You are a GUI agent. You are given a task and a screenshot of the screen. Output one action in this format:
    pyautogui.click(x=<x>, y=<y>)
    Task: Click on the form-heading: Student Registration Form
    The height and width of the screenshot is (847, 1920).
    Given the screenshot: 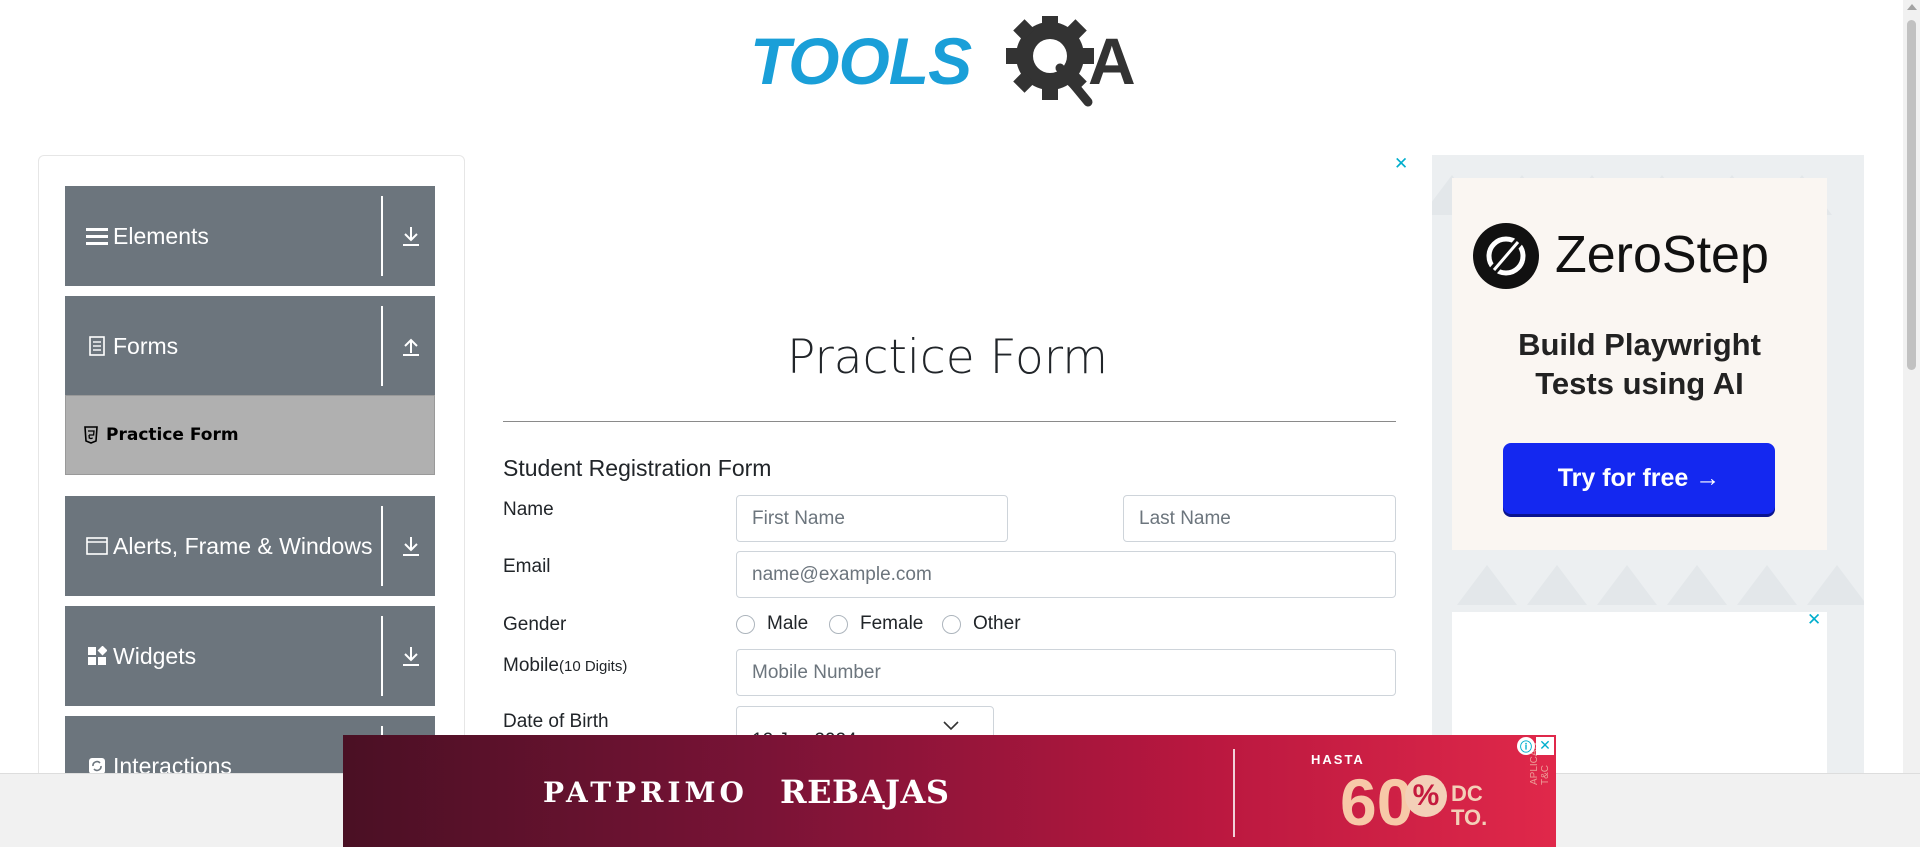 What is the action you would take?
    pyautogui.click(x=637, y=468)
    